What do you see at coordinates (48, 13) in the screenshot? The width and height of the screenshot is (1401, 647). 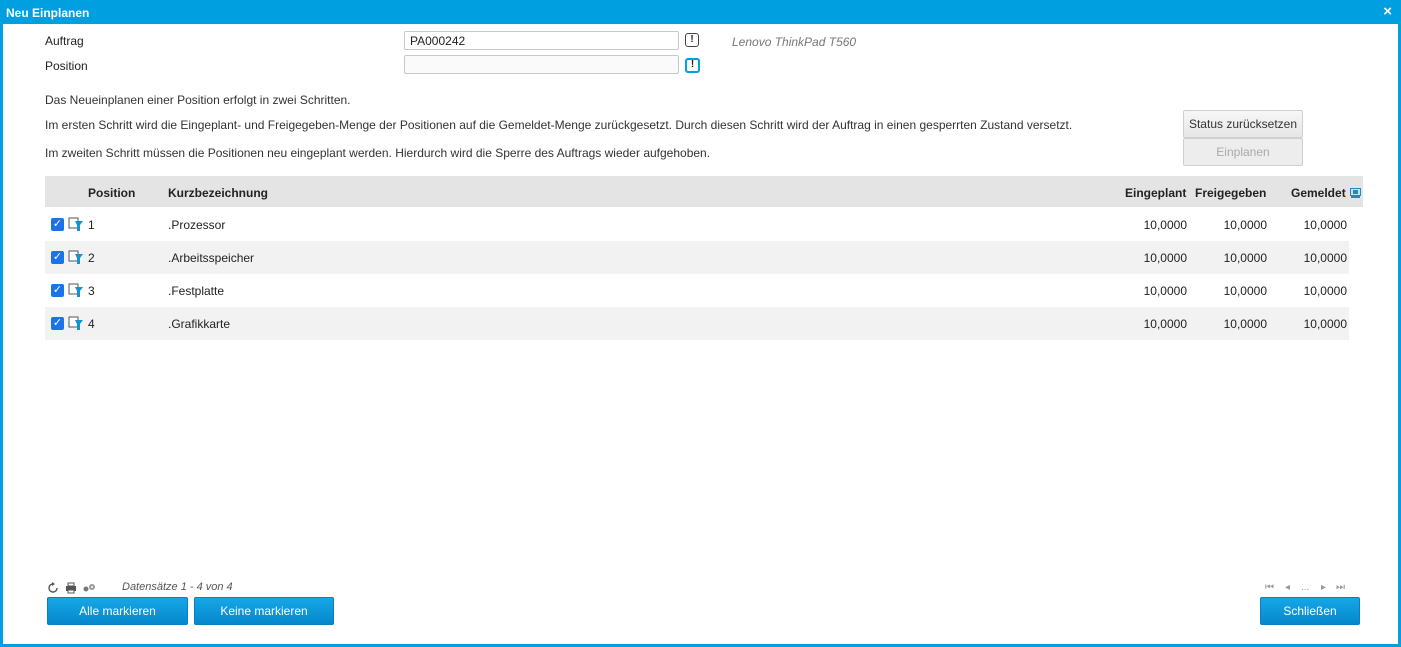 I see `dialog-title: Neu Einplanen` at bounding box center [48, 13].